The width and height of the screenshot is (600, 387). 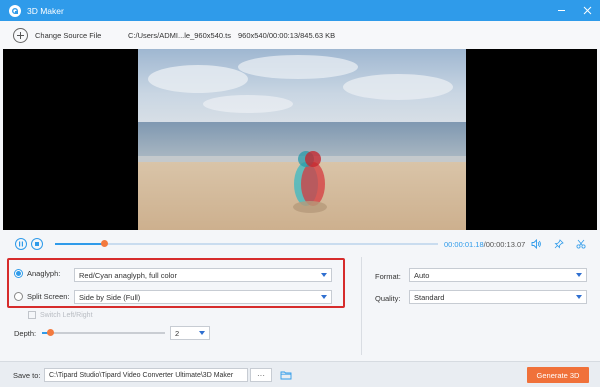 I want to click on quality-label: Quality:, so click(x=388, y=298).